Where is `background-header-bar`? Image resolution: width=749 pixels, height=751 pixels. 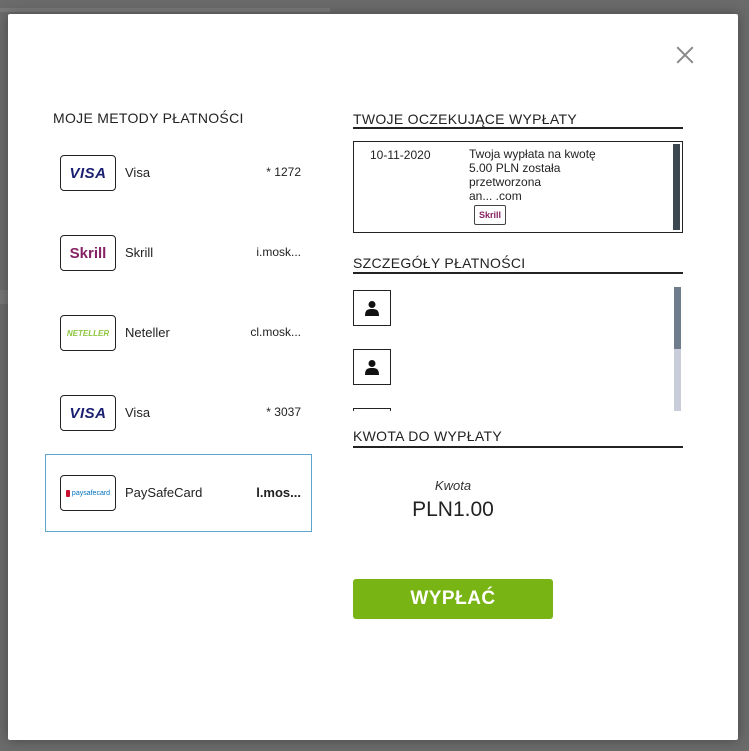 background-header-bar is located at coordinates (165, 10).